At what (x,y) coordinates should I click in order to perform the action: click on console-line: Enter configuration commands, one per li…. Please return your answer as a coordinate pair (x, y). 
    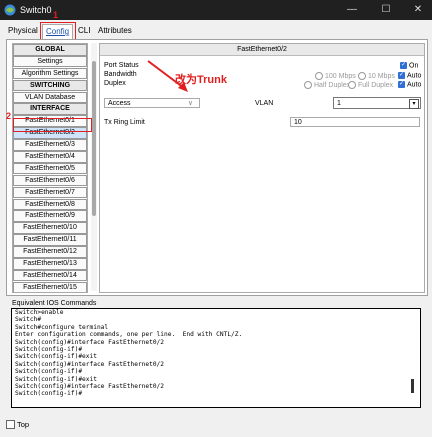
    Looking at the image, I should click on (129, 335).